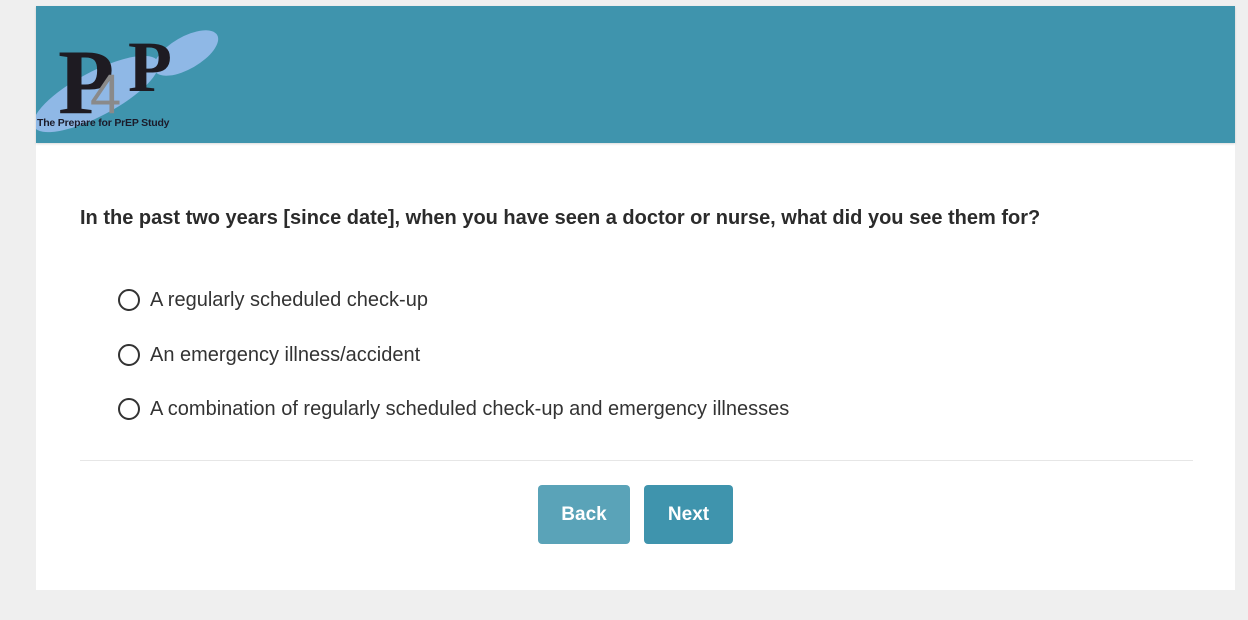 This screenshot has width=1248, height=620. Describe the element at coordinates (103, 123) in the screenshot. I see `logo-tagline: The Prepare for PrEP Study` at that location.